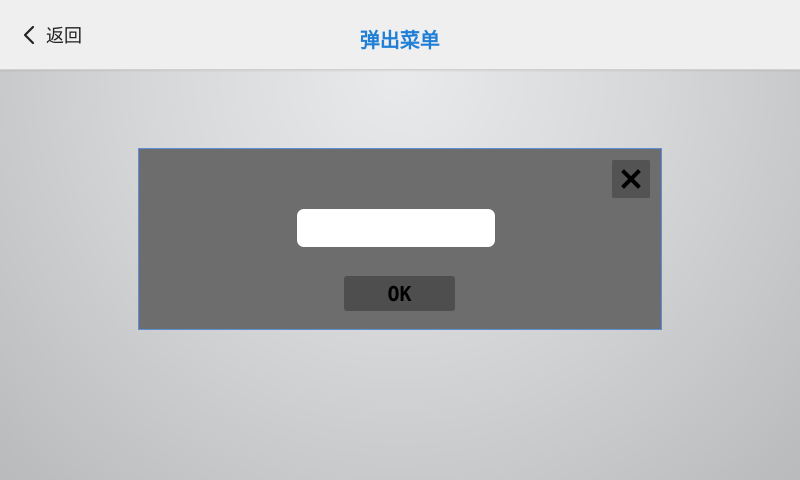  I want to click on close-button, so click(631, 179).